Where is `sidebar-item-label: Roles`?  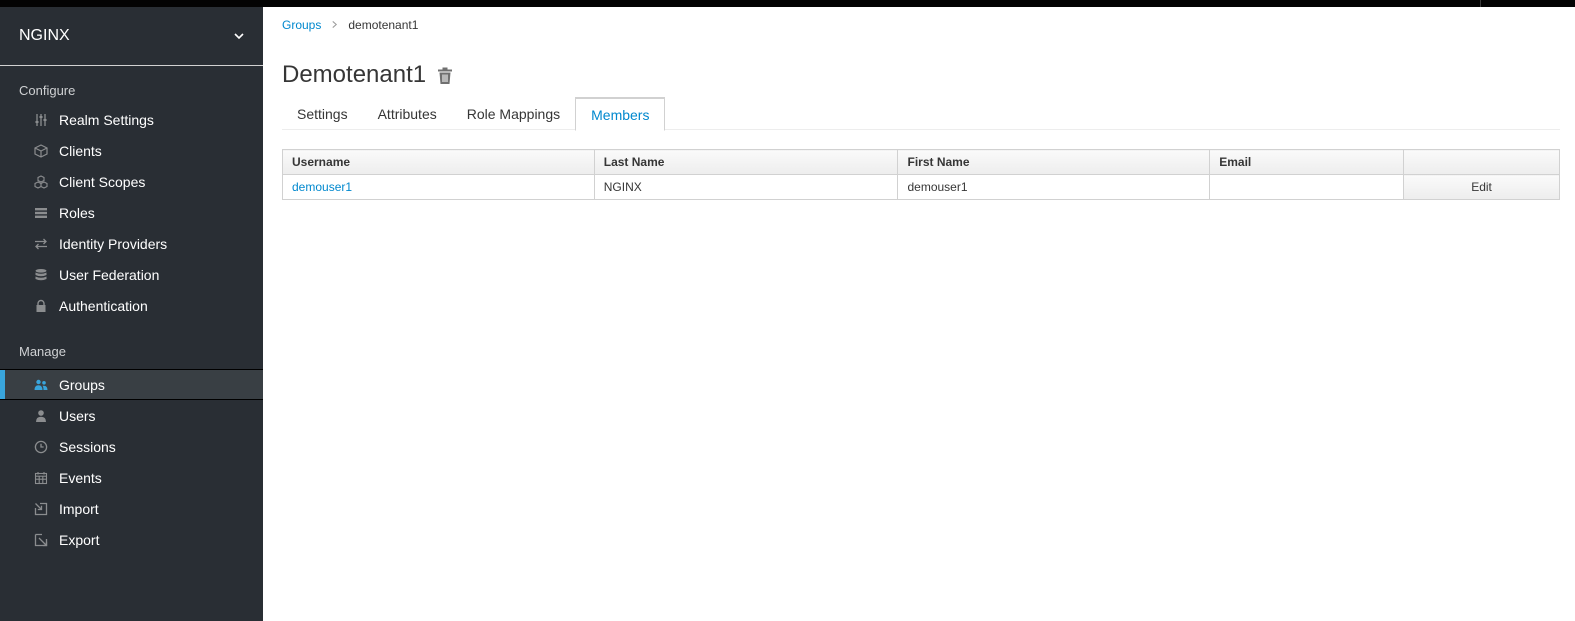 sidebar-item-label: Roles is located at coordinates (77, 212).